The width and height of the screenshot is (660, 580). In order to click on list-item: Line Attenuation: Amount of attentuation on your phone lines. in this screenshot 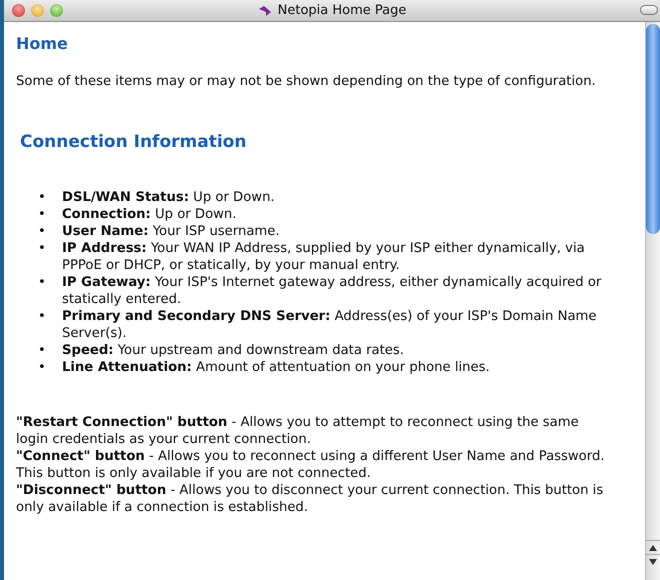, I will do `click(276, 367)`.